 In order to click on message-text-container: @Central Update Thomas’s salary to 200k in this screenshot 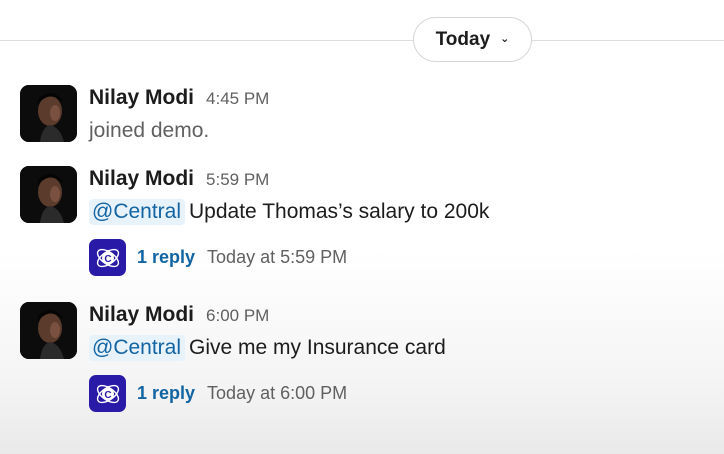, I will do `click(289, 212)`.